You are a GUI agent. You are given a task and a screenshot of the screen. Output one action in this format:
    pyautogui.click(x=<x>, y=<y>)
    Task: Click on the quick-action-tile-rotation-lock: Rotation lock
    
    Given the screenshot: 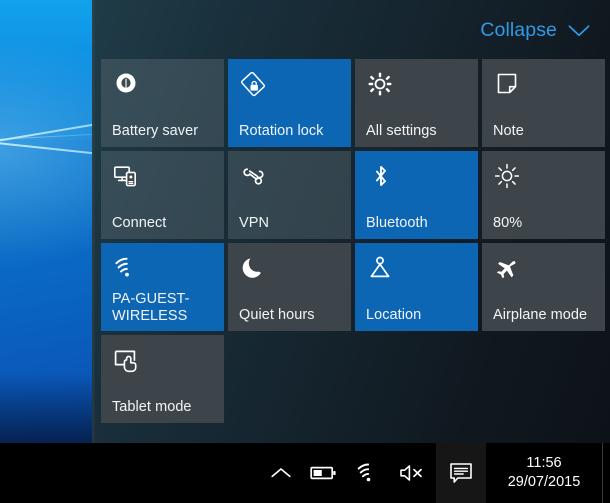 What is the action you would take?
    pyautogui.click(x=289, y=103)
    